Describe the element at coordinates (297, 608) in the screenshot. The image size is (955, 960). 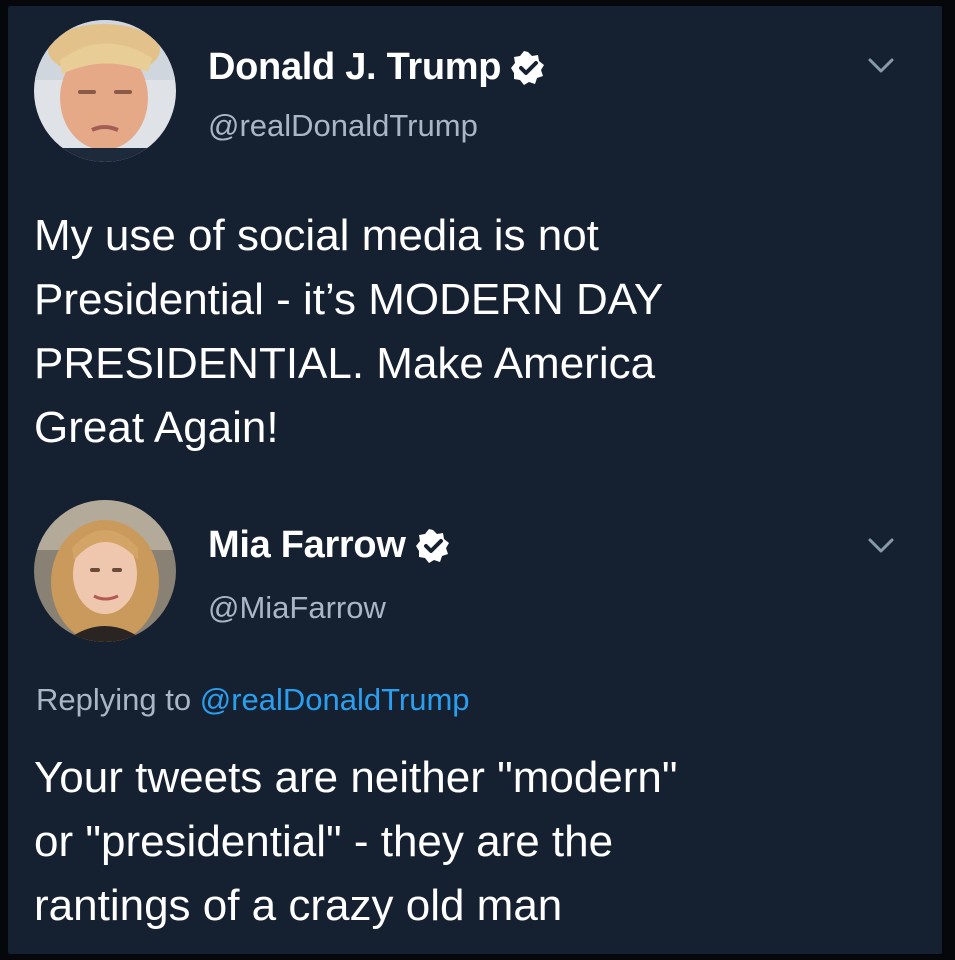
I see `author-handle: @MiaFarrow` at that location.